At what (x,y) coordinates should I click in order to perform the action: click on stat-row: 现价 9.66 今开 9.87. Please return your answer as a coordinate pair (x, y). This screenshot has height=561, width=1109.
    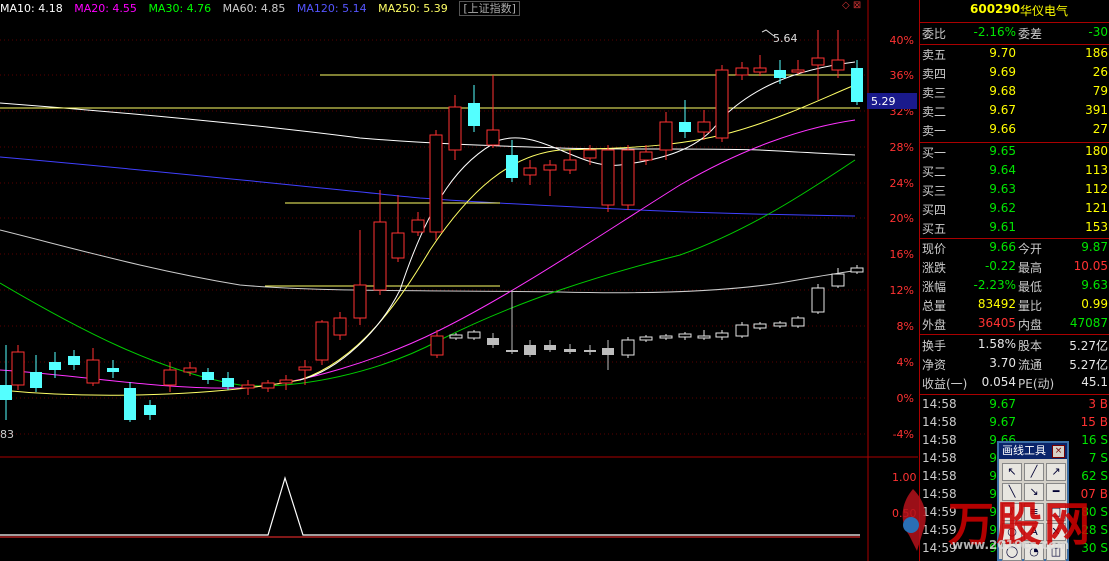
    Looking at the image, I should click on (1014, 249).